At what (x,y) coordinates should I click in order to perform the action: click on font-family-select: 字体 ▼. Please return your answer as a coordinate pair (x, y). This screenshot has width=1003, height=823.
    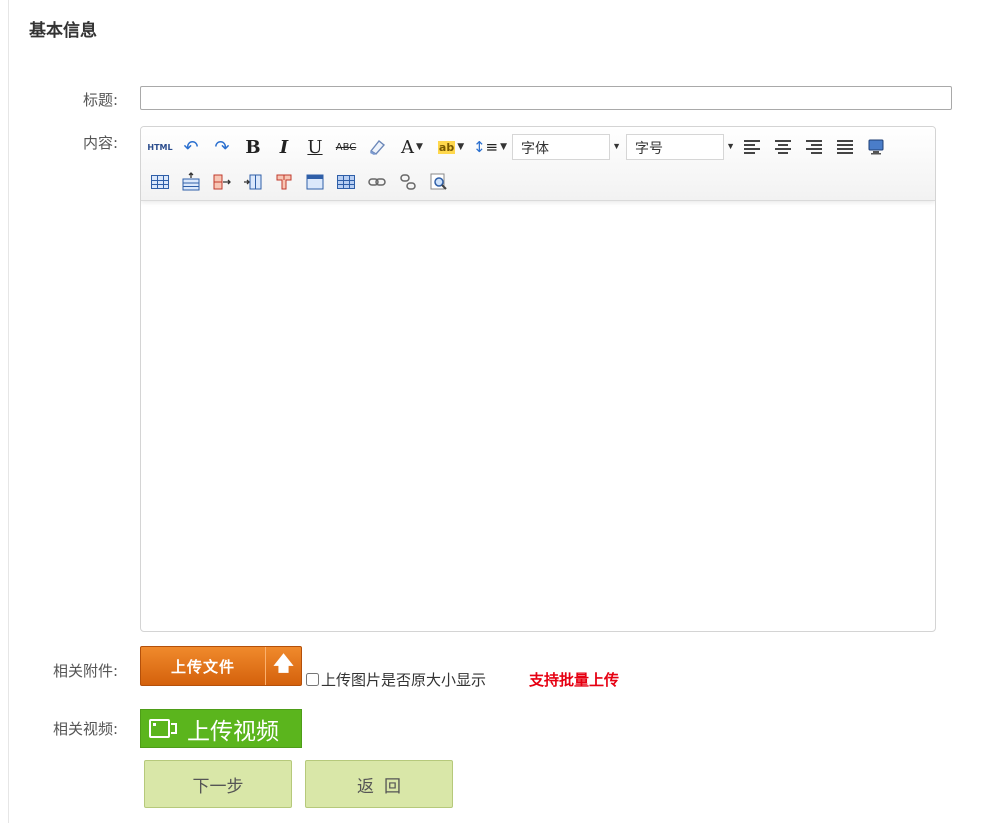
    Looking at the image, I should click on (566, 147).